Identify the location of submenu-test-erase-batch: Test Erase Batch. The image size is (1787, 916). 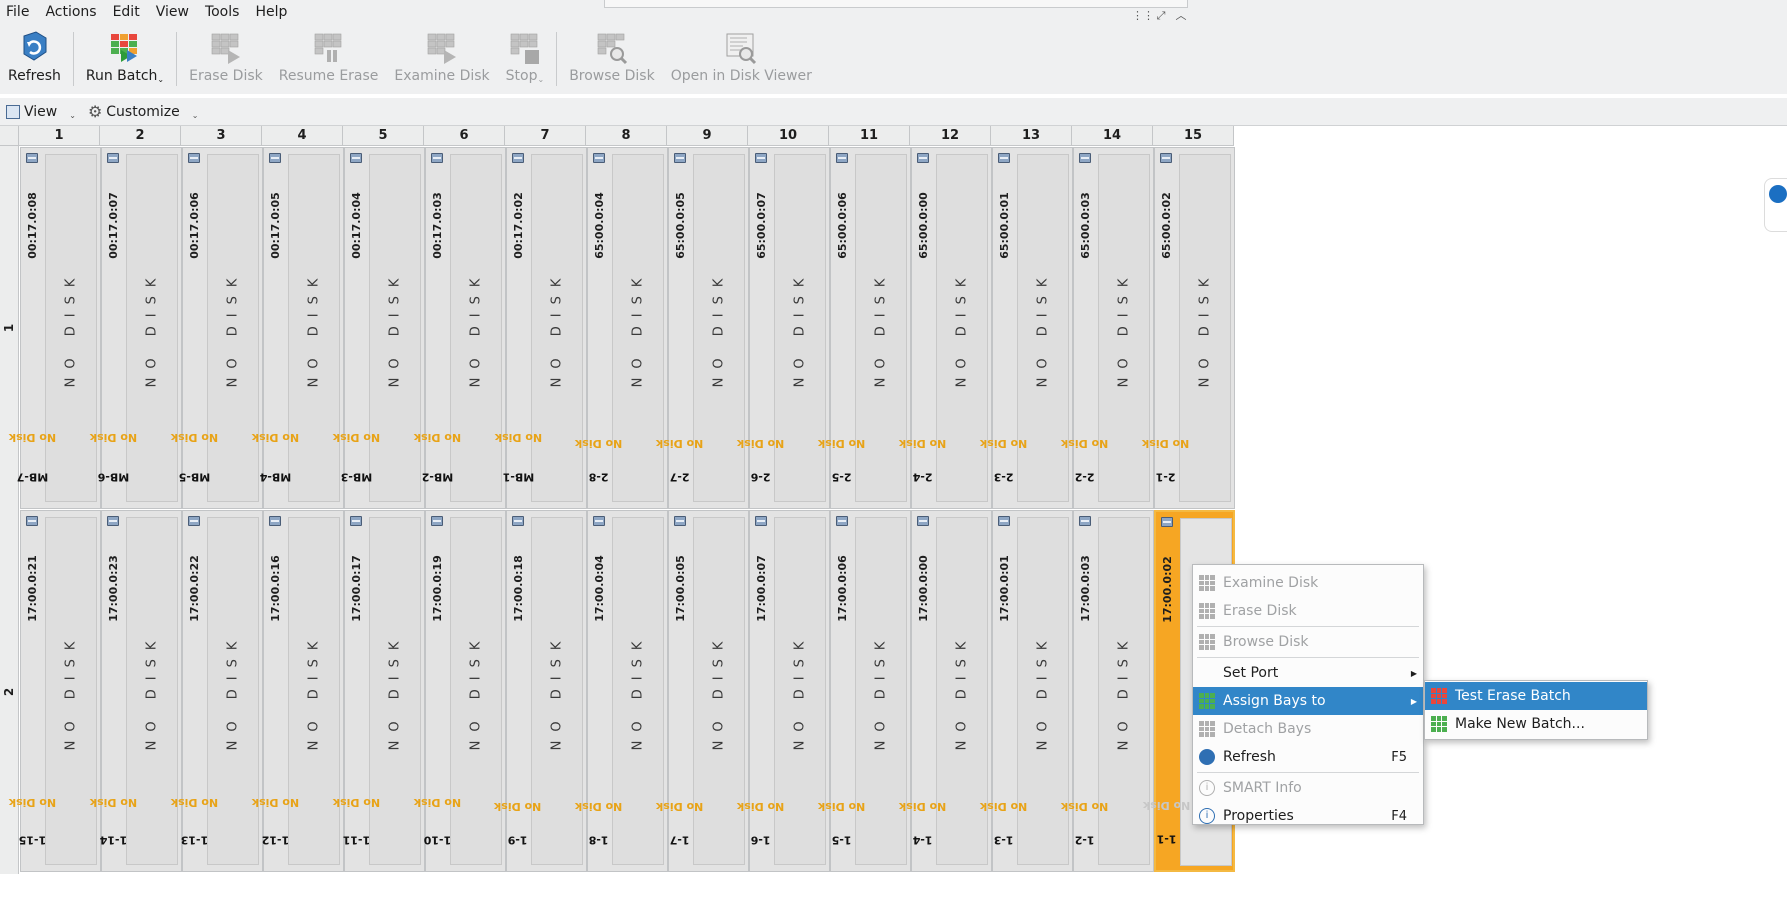
(1536, 696).